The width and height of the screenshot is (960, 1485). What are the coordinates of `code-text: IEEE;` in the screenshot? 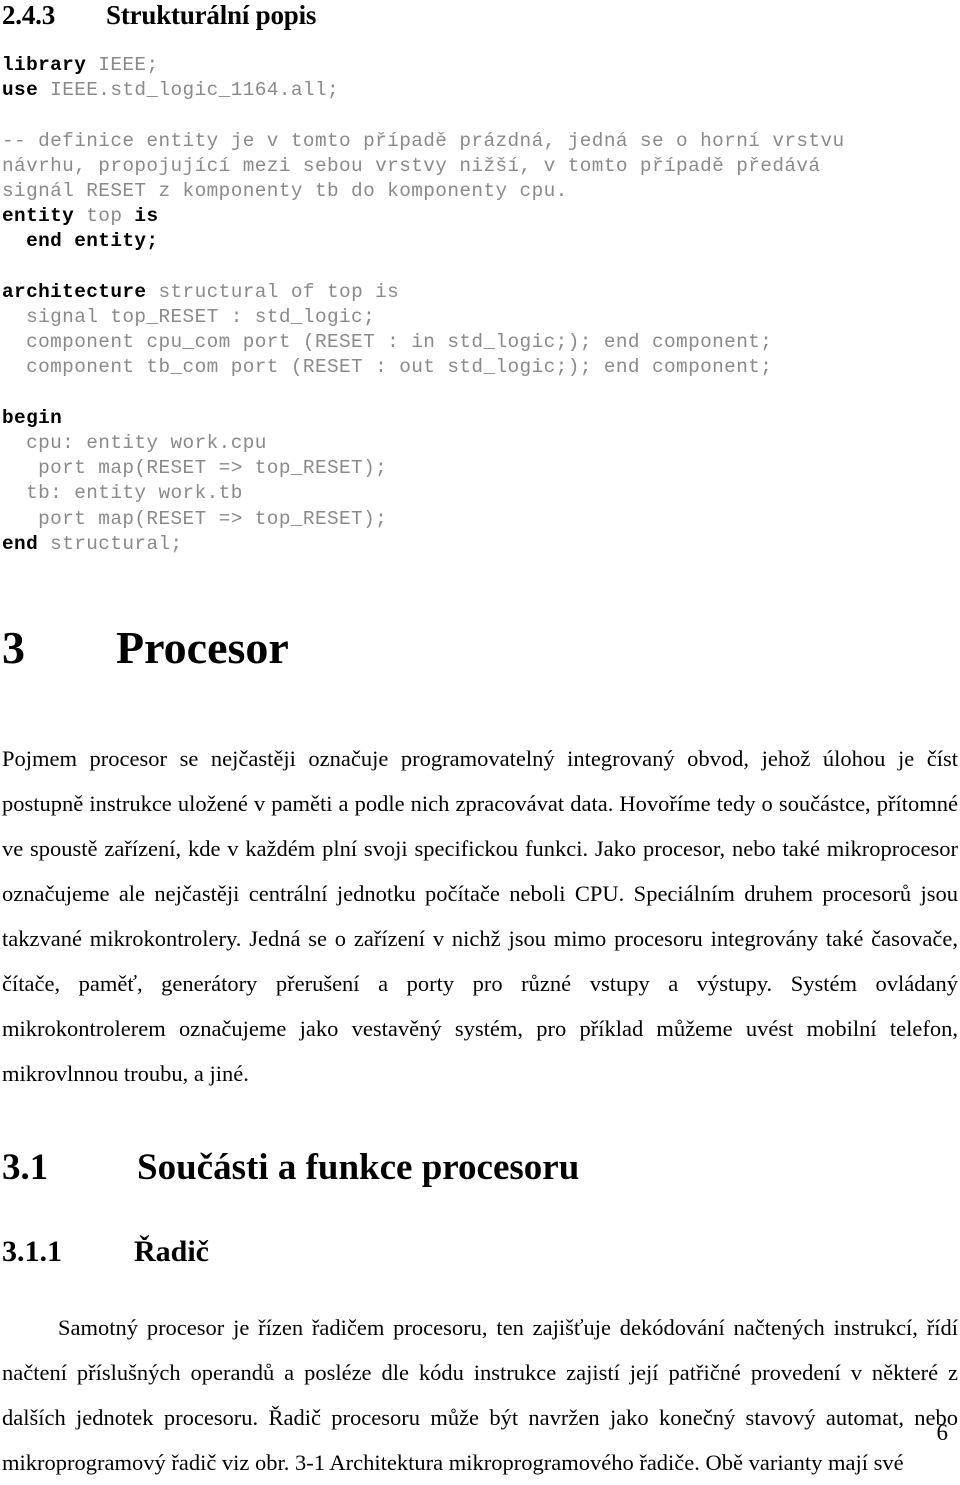 It's located at (128, 65).